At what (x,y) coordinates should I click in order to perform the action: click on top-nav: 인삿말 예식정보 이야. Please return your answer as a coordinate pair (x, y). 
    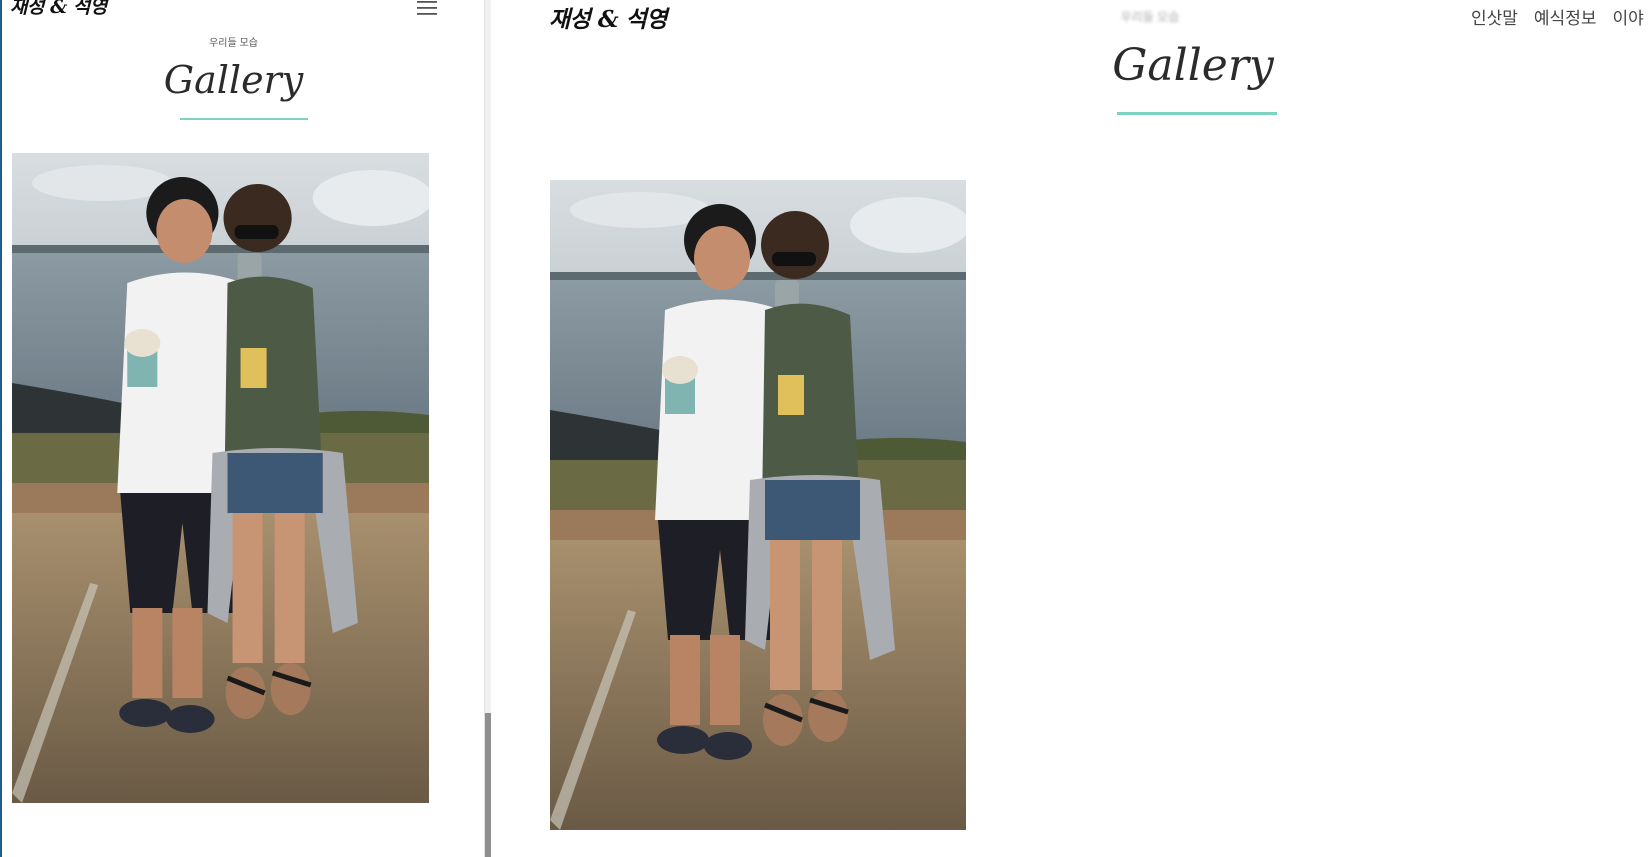
    Looking at the image, I should click on (1557, 16).